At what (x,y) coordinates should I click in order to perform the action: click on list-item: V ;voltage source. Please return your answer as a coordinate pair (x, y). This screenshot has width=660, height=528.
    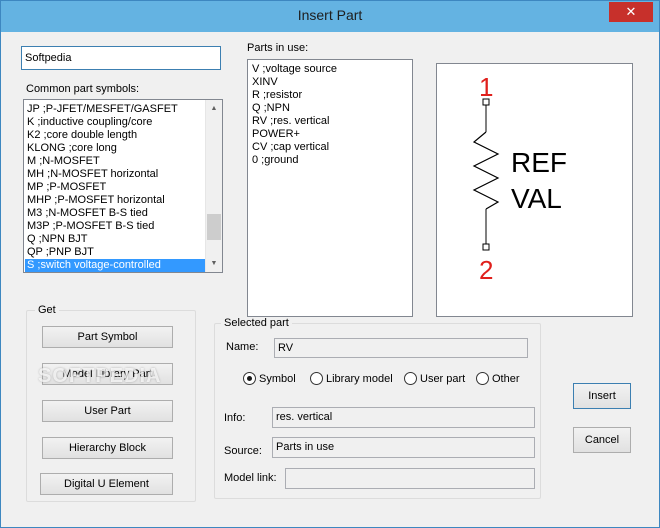
    Looking at the image, I should click on (293, 69).